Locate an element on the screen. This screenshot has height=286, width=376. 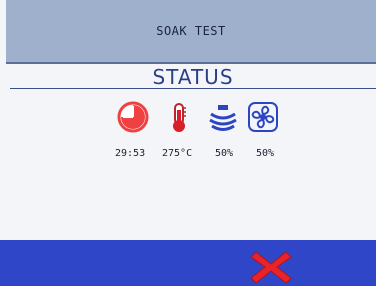
status-icons is located at coordinates (188, 120).